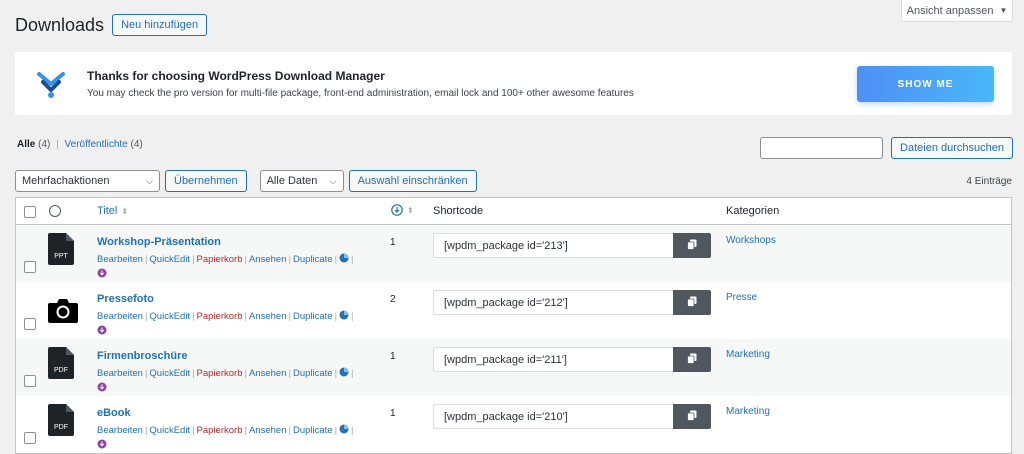  I want to click on downloads-column-header: ⬍, so click(402, 210).